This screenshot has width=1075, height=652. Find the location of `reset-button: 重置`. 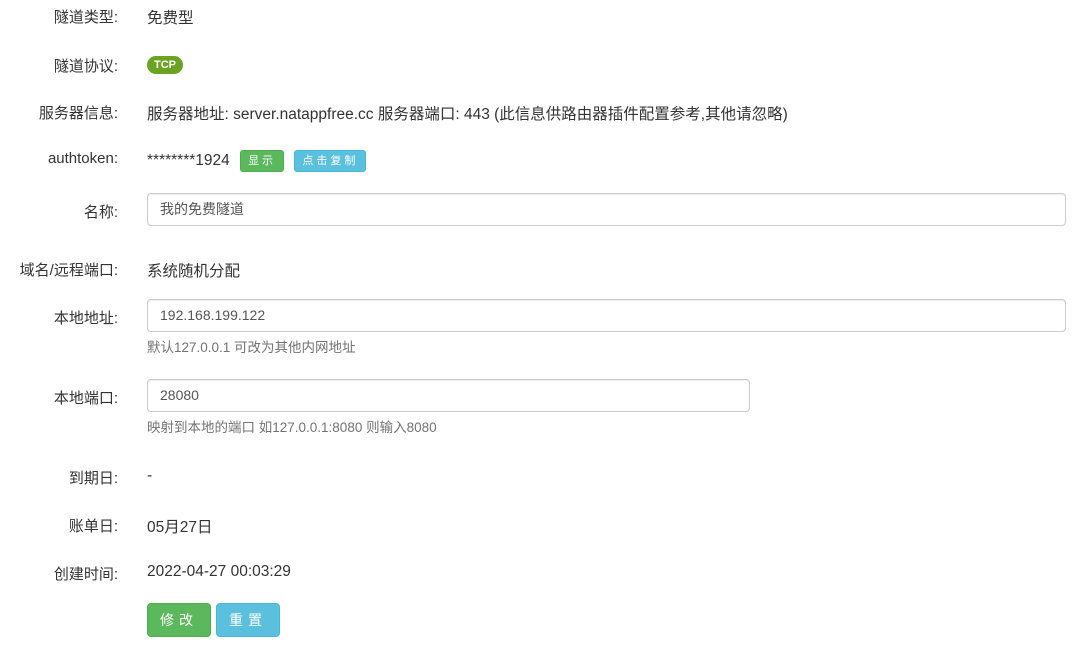

reset-button: 重置 is located at coordinates (248, 620).